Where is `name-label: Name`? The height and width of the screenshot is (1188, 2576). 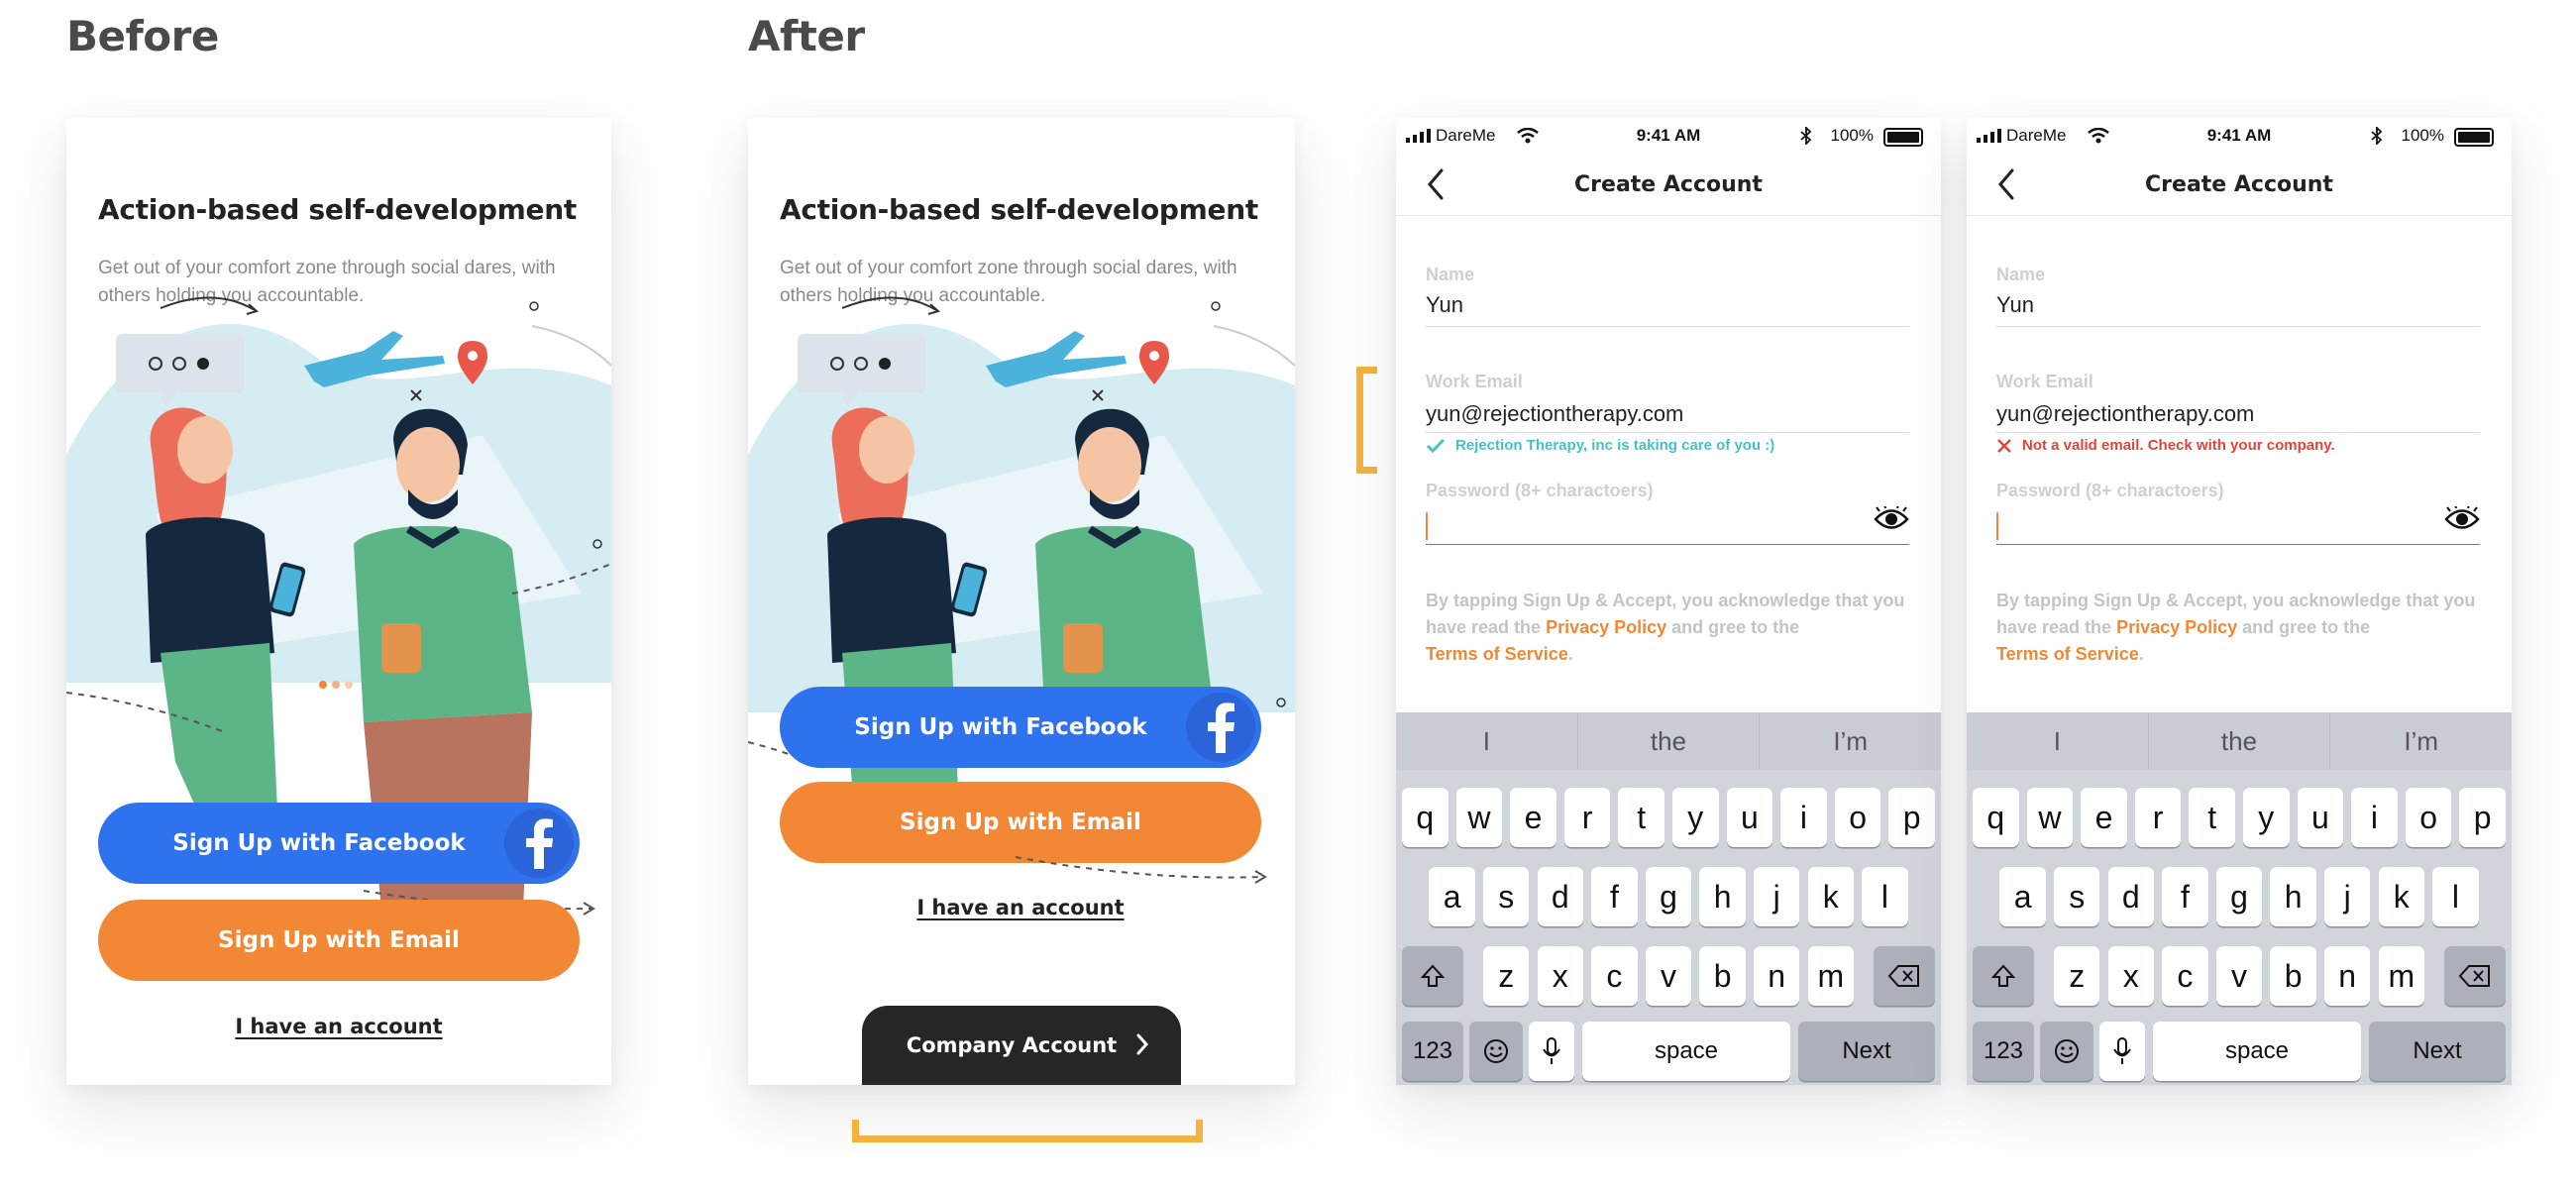
name-label: Name is located at coordinates (1451, 275).